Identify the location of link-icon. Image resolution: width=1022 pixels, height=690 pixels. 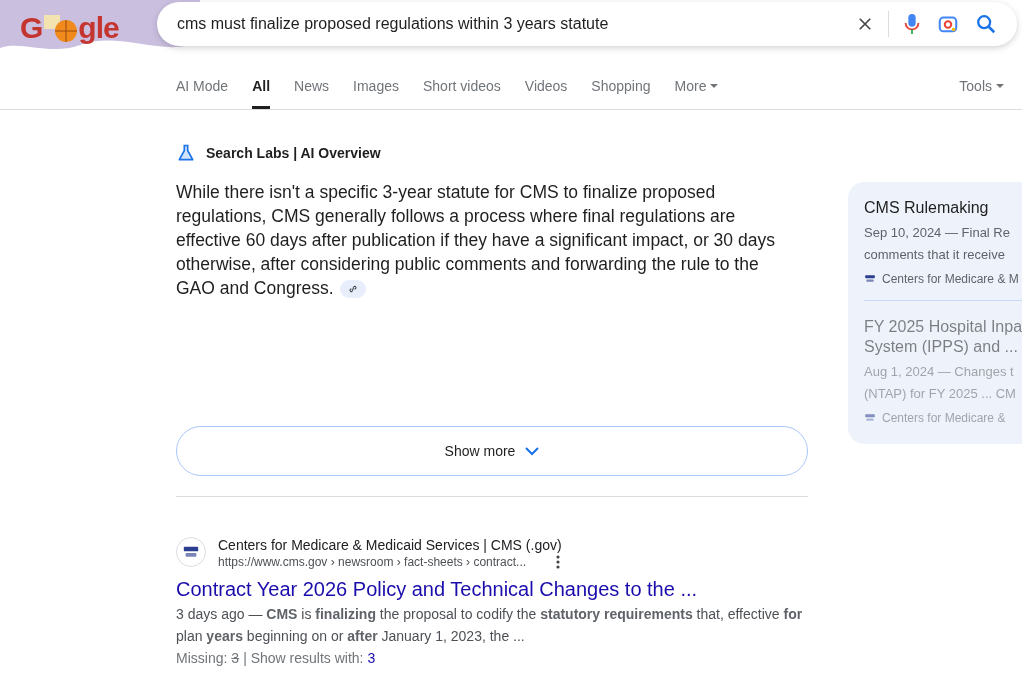
(352, 289).